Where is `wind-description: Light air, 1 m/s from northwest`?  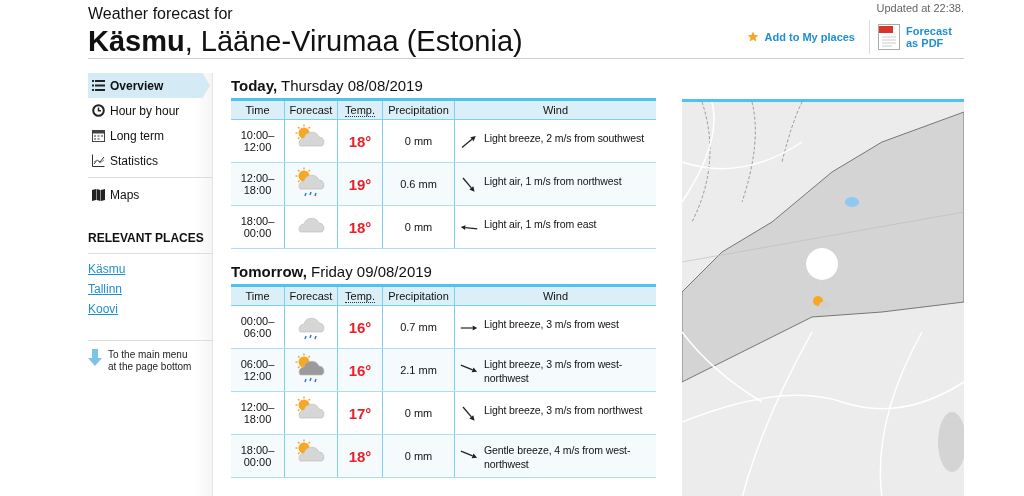
wind-description: Light air, 1 m/s from northwest is located at coordinates (553, 181).